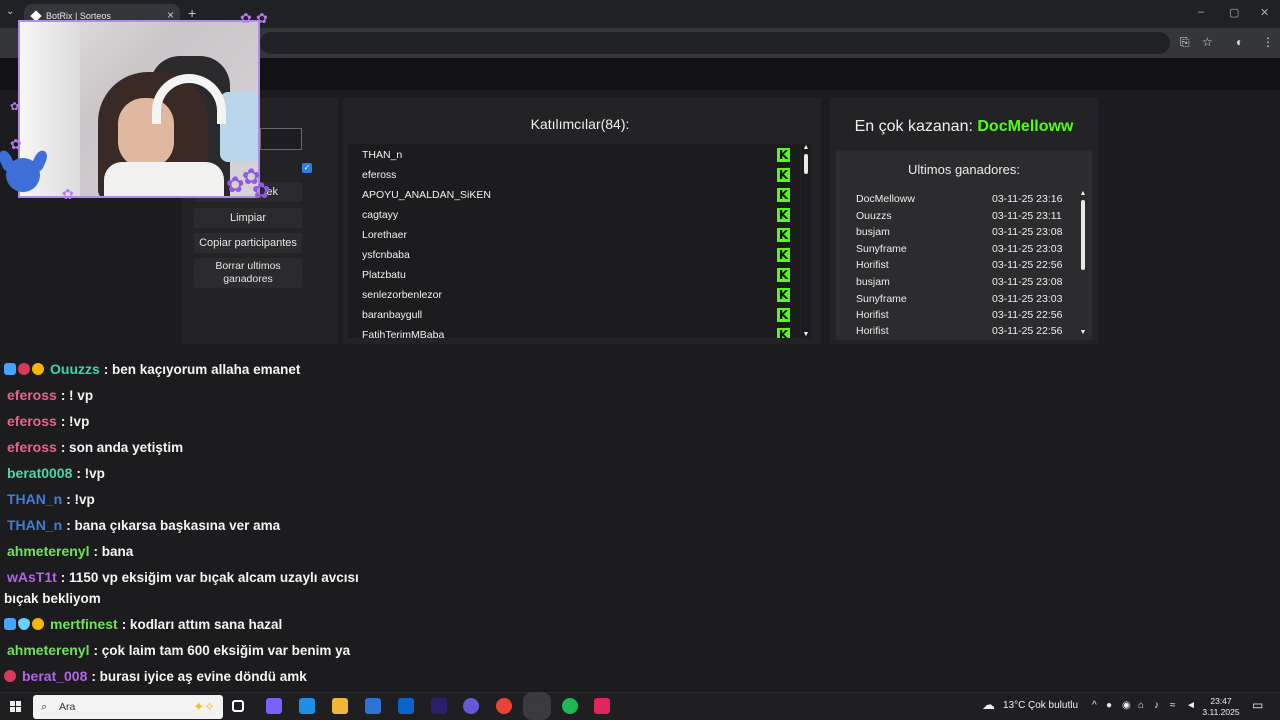 The width and height of the screenshot is (1280, 720). I want to click on list-item: Platzbatu K, so click(577, 275).